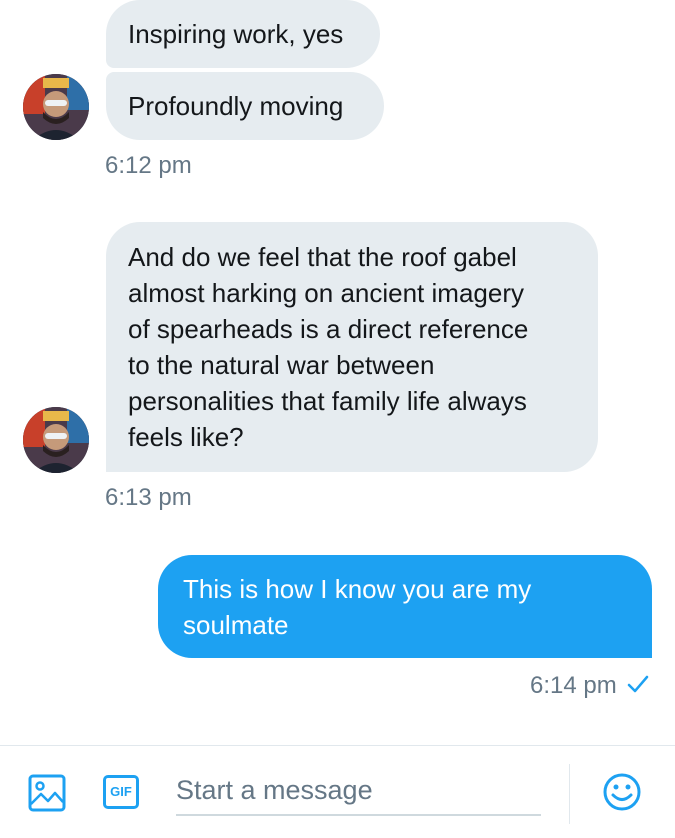 This screenshot has height=838, width=675. I want to click on message-text: Inspiring work, yes, so click(236, 34).